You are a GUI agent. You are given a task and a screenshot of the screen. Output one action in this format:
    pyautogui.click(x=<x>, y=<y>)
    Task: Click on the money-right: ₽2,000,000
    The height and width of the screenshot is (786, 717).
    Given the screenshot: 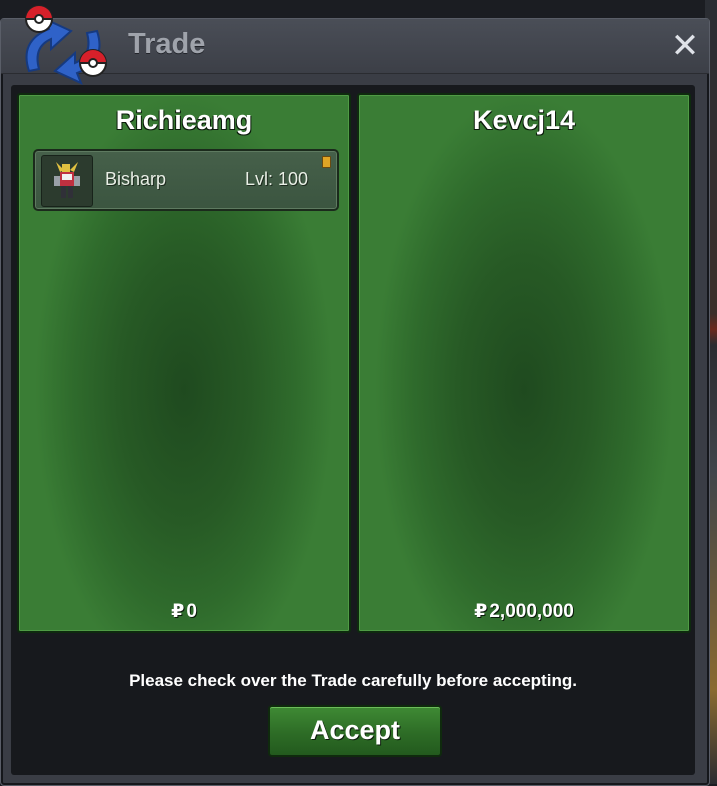 What is the action you would take?
    pyautogui.click(x=524, y=611)
    